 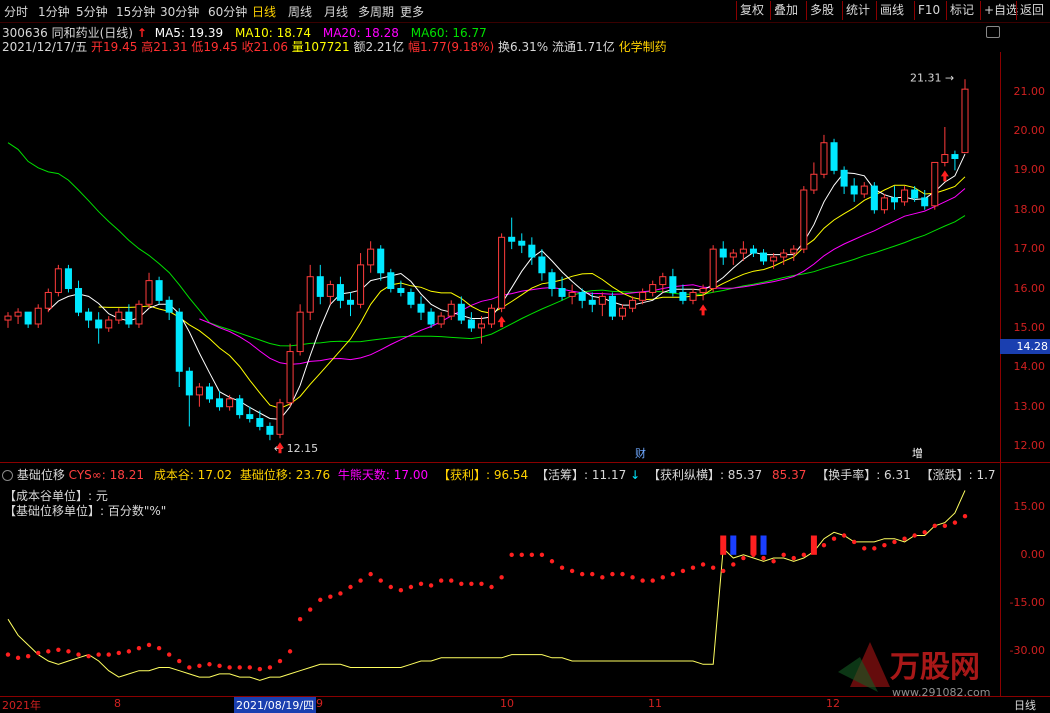 What do you see at coordinates (941, 692) in the screenshot?
I see `svg-text: www.291082.com` at bounding box center [941, 692].